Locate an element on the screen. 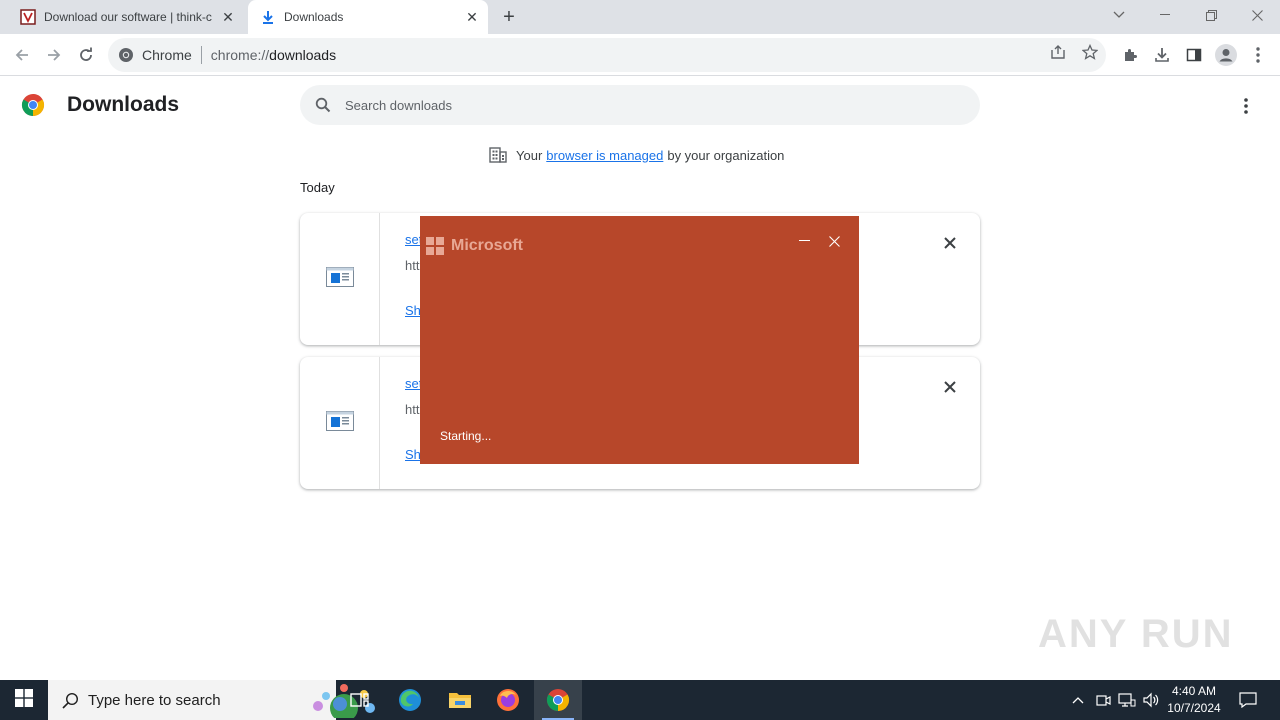 The width and height of the screenshot is (1280, 720). url-host: chrome:// is located at coordinates (240, 55).